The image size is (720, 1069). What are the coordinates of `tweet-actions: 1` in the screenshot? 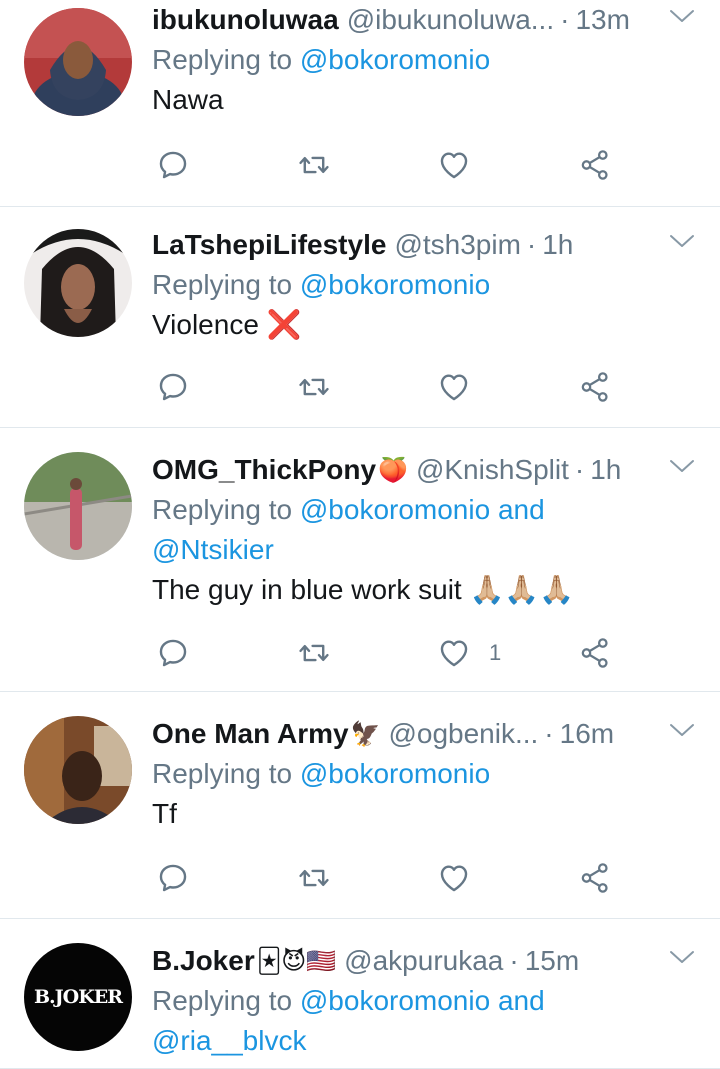 It's located at (382, 653).